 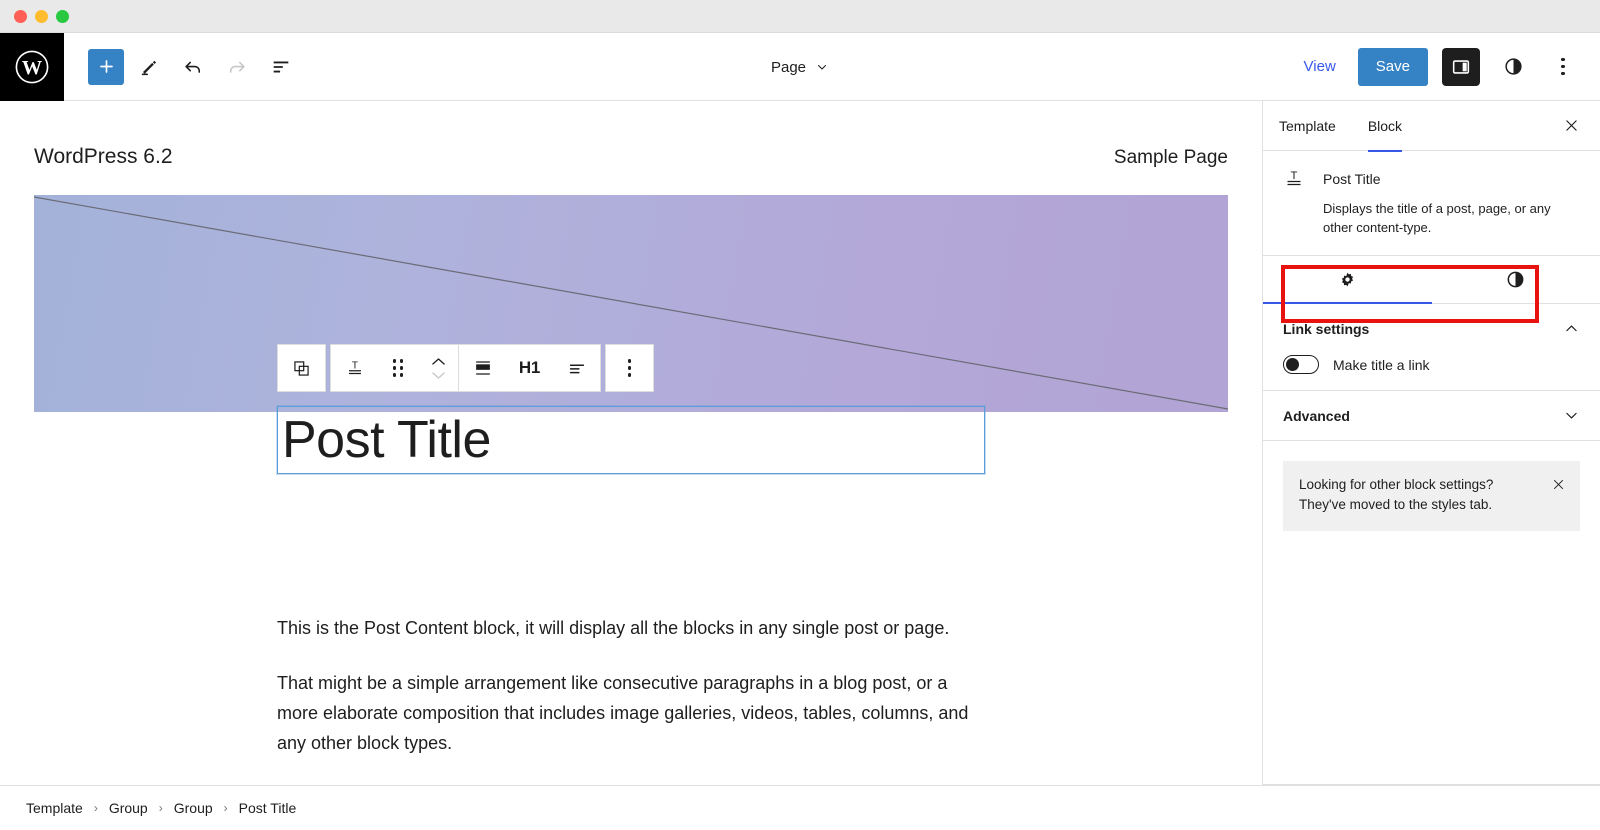 I want to click on parent-block-icon, so click(x=301, y=368).